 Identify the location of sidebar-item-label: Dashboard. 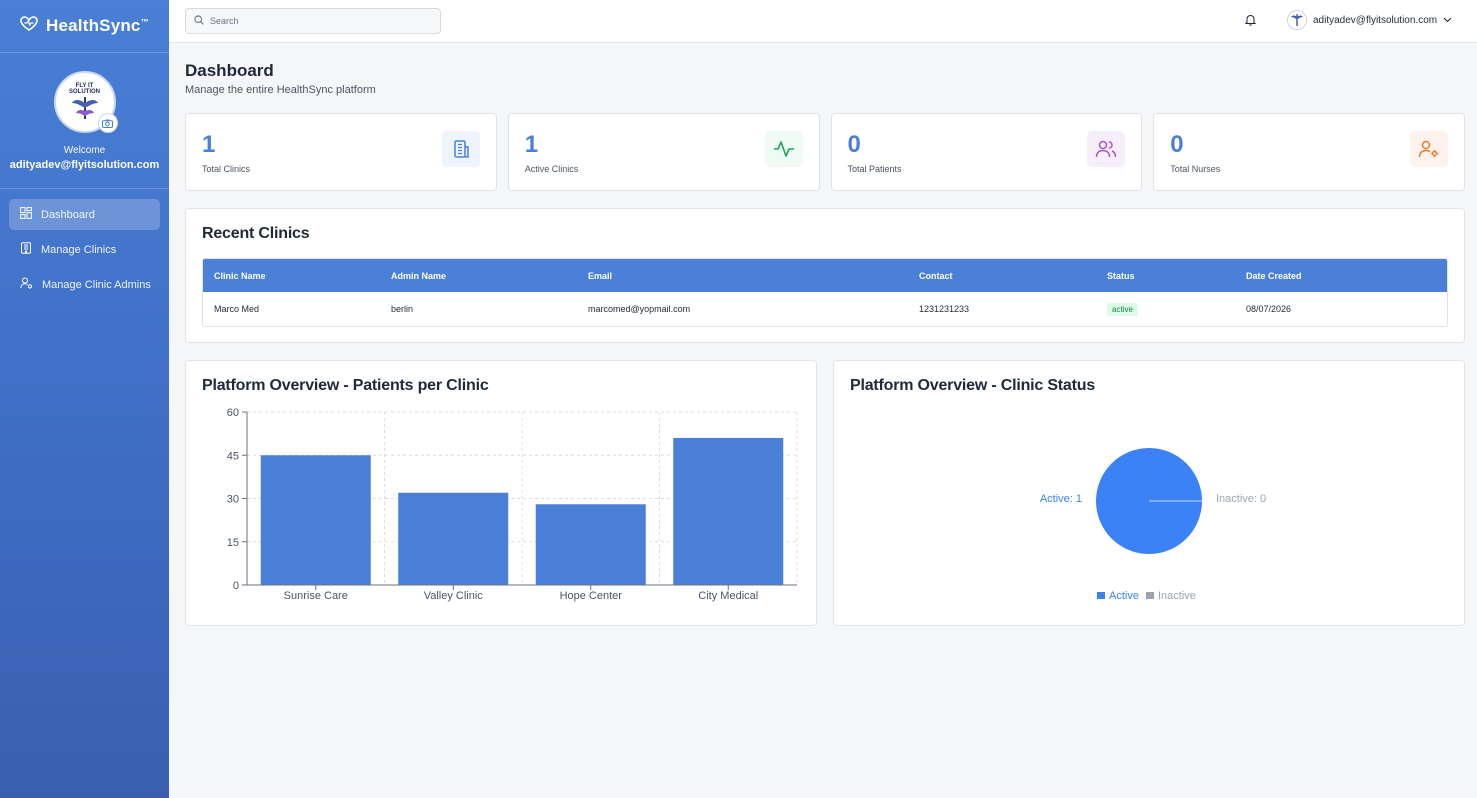
(68, 214).